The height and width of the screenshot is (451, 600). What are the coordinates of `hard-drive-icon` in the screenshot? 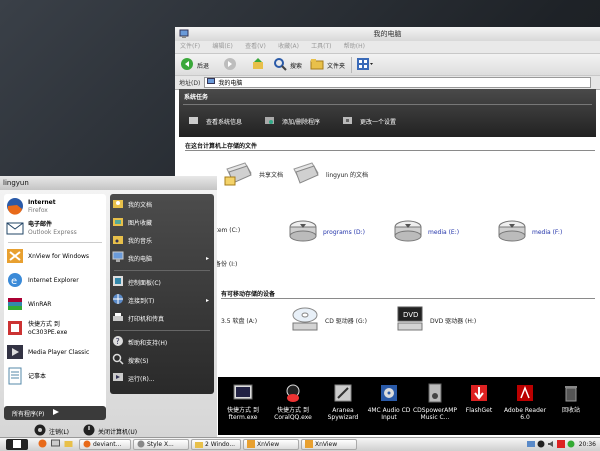 It's located at (408, 232).